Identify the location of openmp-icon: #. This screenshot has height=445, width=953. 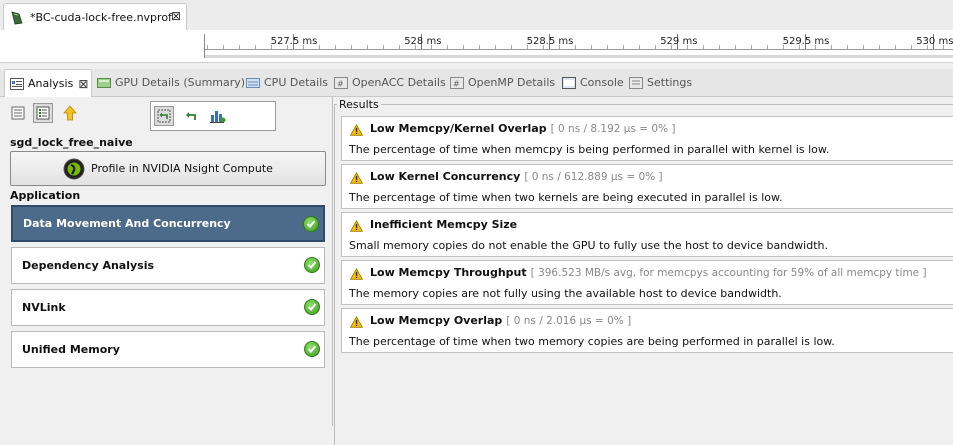
(457, 82).